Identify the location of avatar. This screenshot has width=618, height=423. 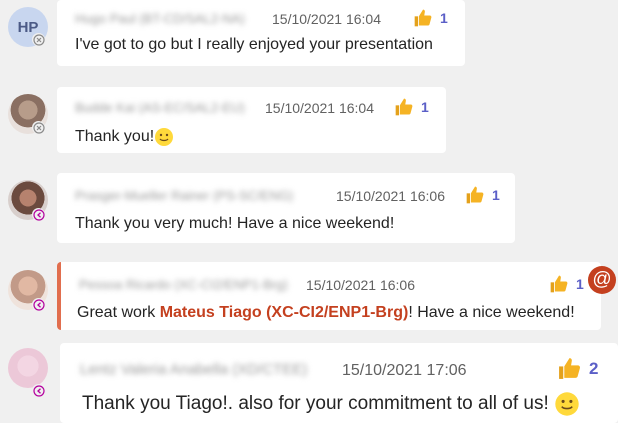
(28, 368).